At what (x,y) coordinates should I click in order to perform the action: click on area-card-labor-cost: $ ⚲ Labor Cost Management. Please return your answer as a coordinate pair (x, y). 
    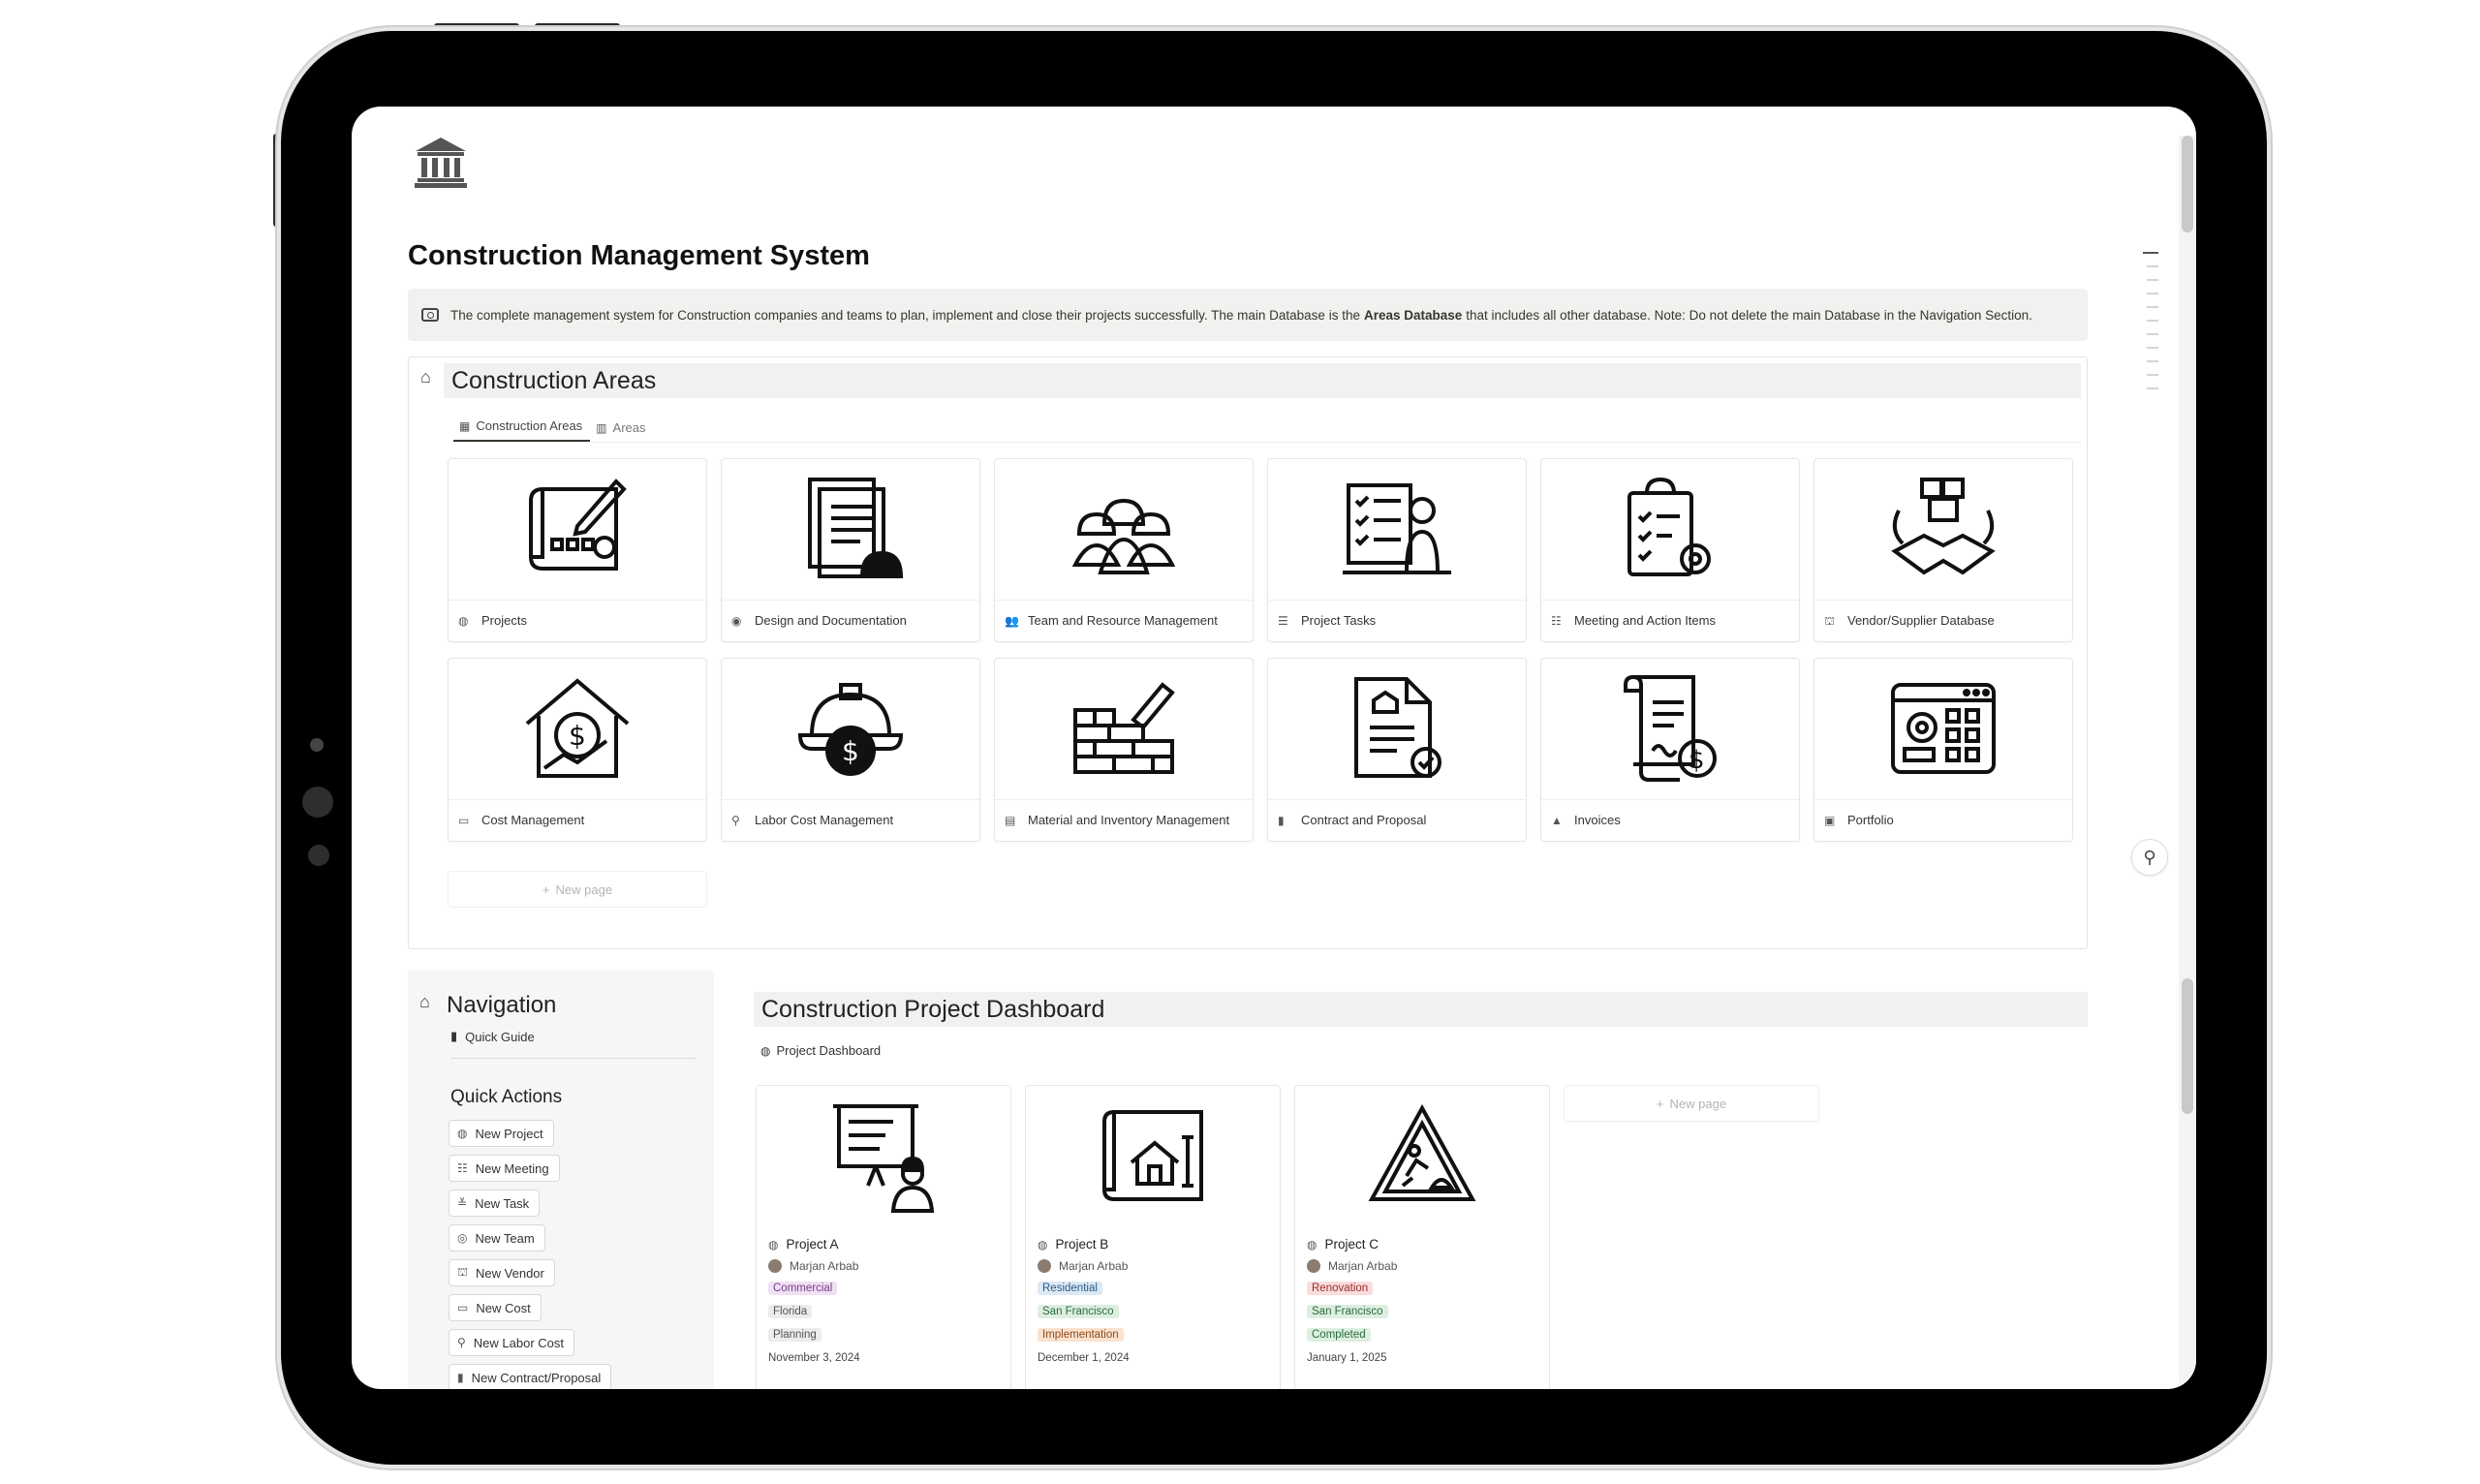
    Looking at the image, I should click on (850, 750).